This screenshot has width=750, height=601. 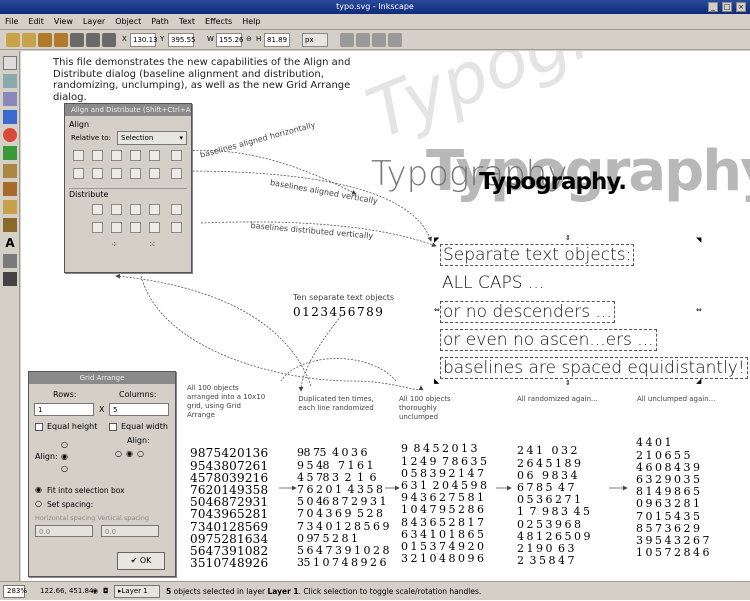 I want to click on align-h-radios: ○◉○, so click(x=131, y=453).